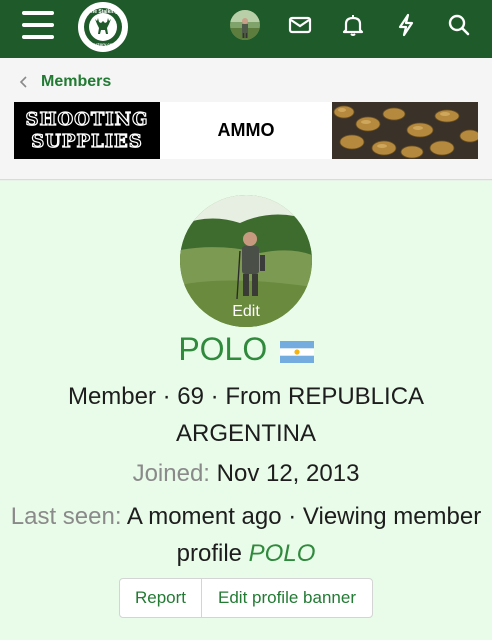  What do you see at coordinates (23, 82) in the screenshot?
I see `chevron-left-icon` at bounding box center [23, 82].